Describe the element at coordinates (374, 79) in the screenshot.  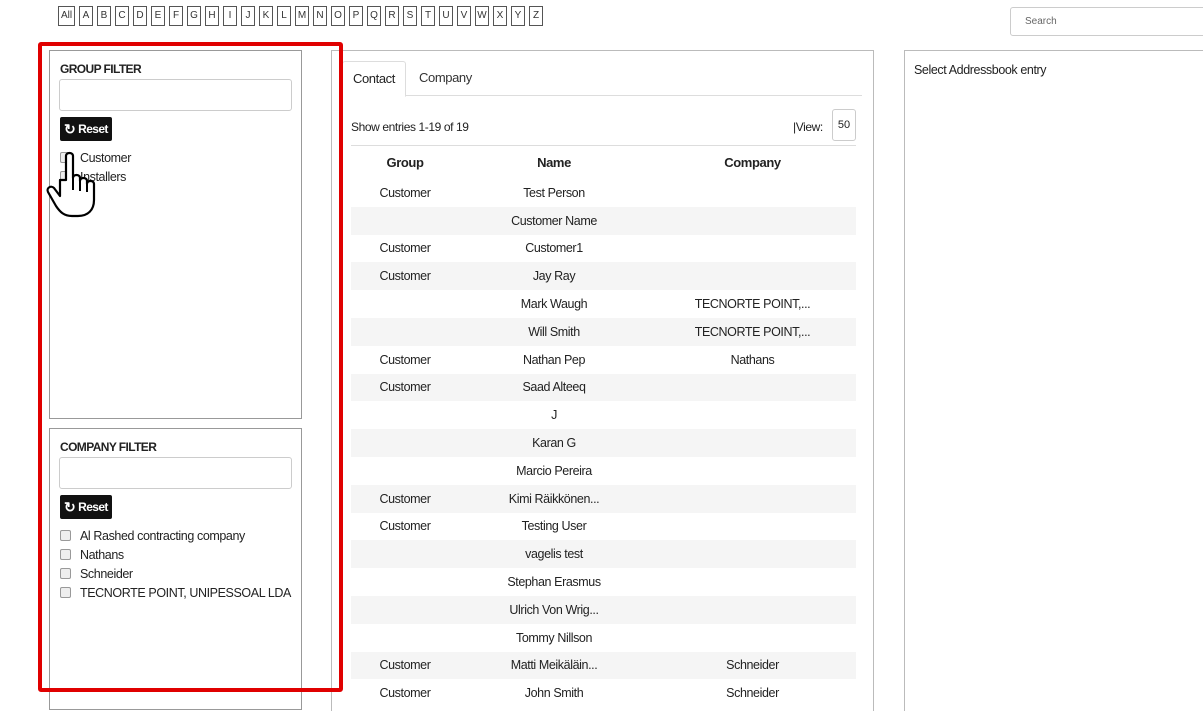
I see `tab-contact: Contact` at that location.